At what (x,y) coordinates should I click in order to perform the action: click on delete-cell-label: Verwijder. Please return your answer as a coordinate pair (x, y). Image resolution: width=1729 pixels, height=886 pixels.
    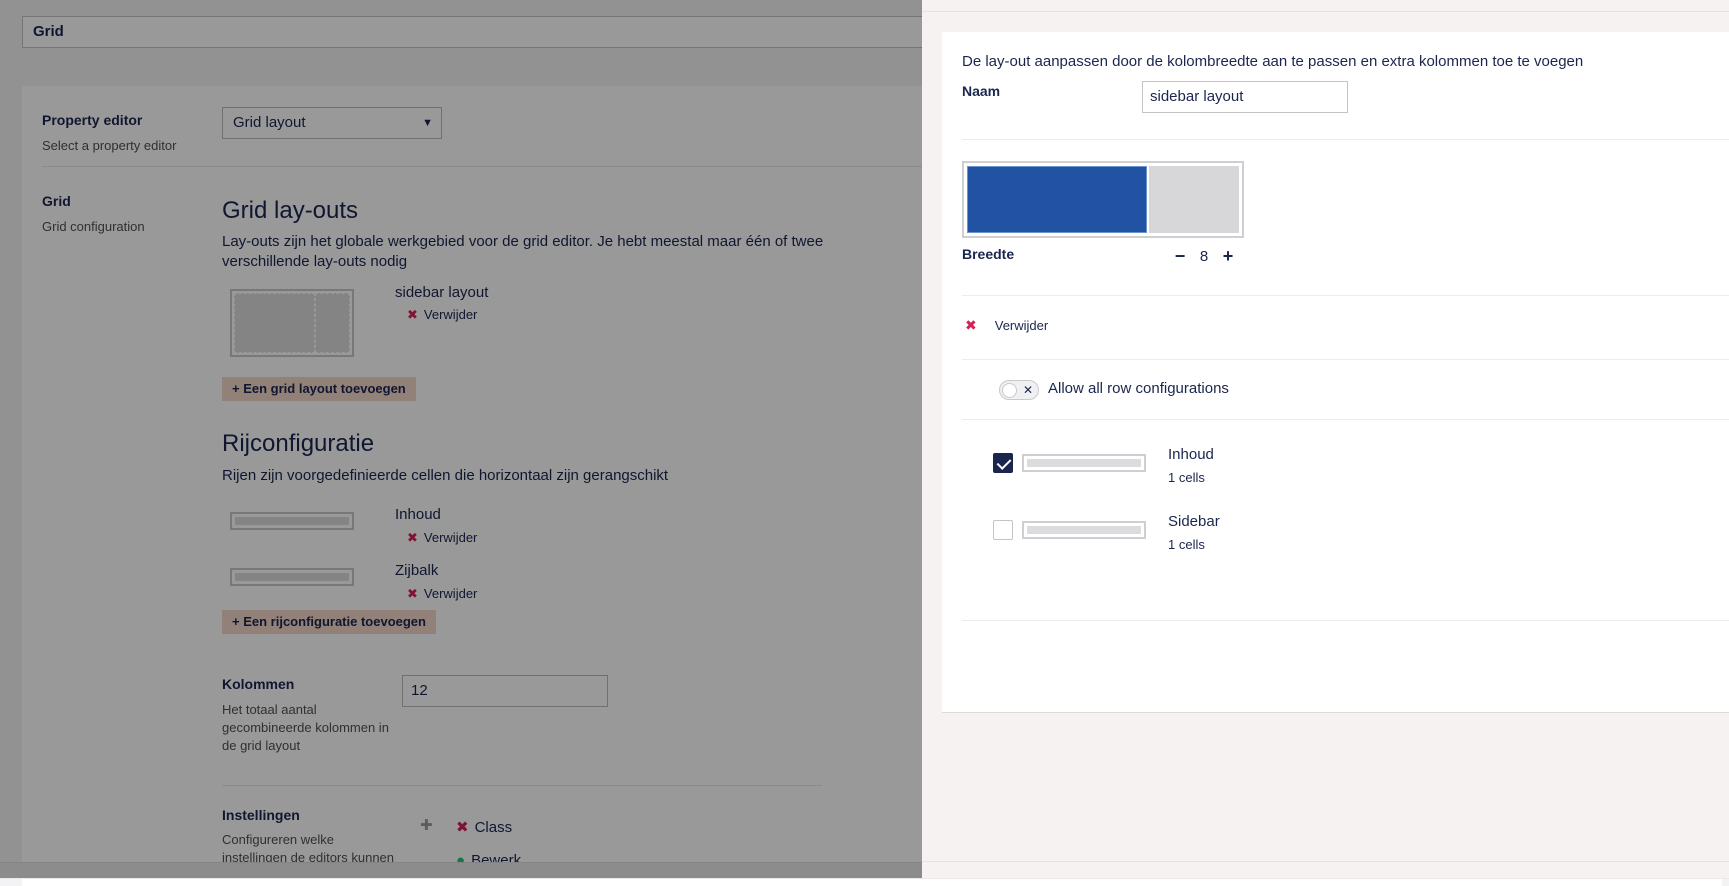
    Looking at the image, I should click on (1021, 325).